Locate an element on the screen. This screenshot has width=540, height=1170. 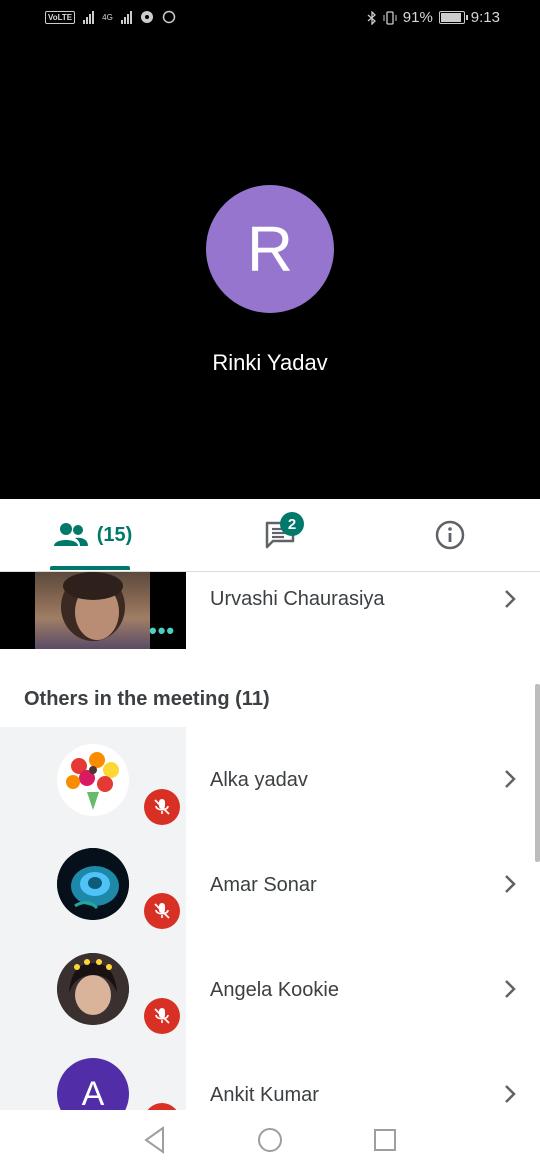
system-nav-bar is located at coordinates (270, 1140).